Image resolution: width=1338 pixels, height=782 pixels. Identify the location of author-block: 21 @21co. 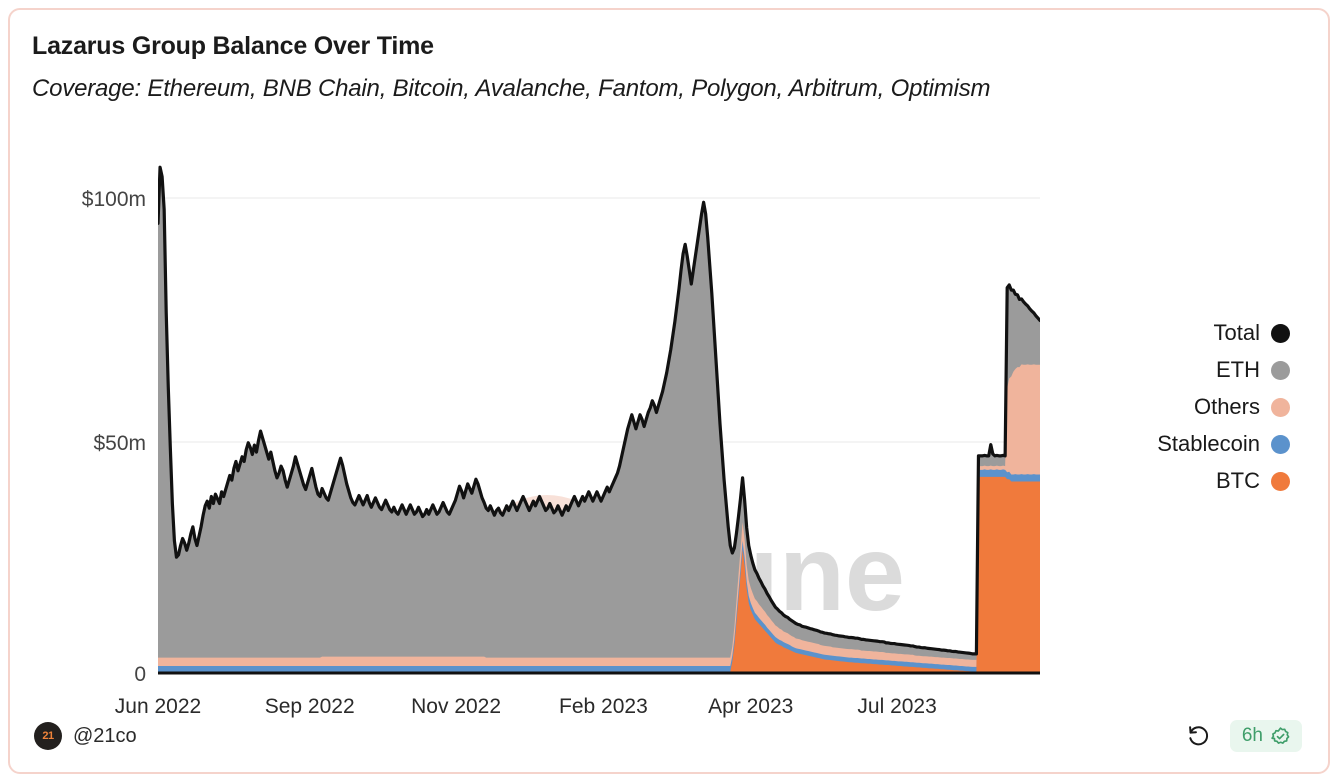
(85, 736).